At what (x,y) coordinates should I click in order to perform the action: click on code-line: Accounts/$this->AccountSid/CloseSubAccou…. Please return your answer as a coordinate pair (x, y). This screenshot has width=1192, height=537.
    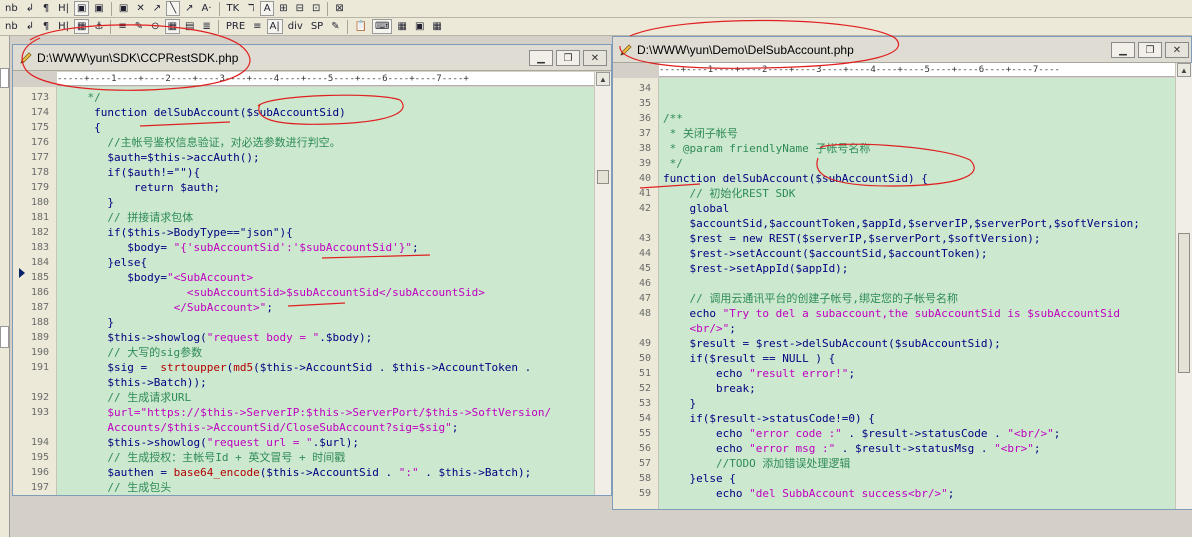
    Looking at the image, I should click on (327, 427).